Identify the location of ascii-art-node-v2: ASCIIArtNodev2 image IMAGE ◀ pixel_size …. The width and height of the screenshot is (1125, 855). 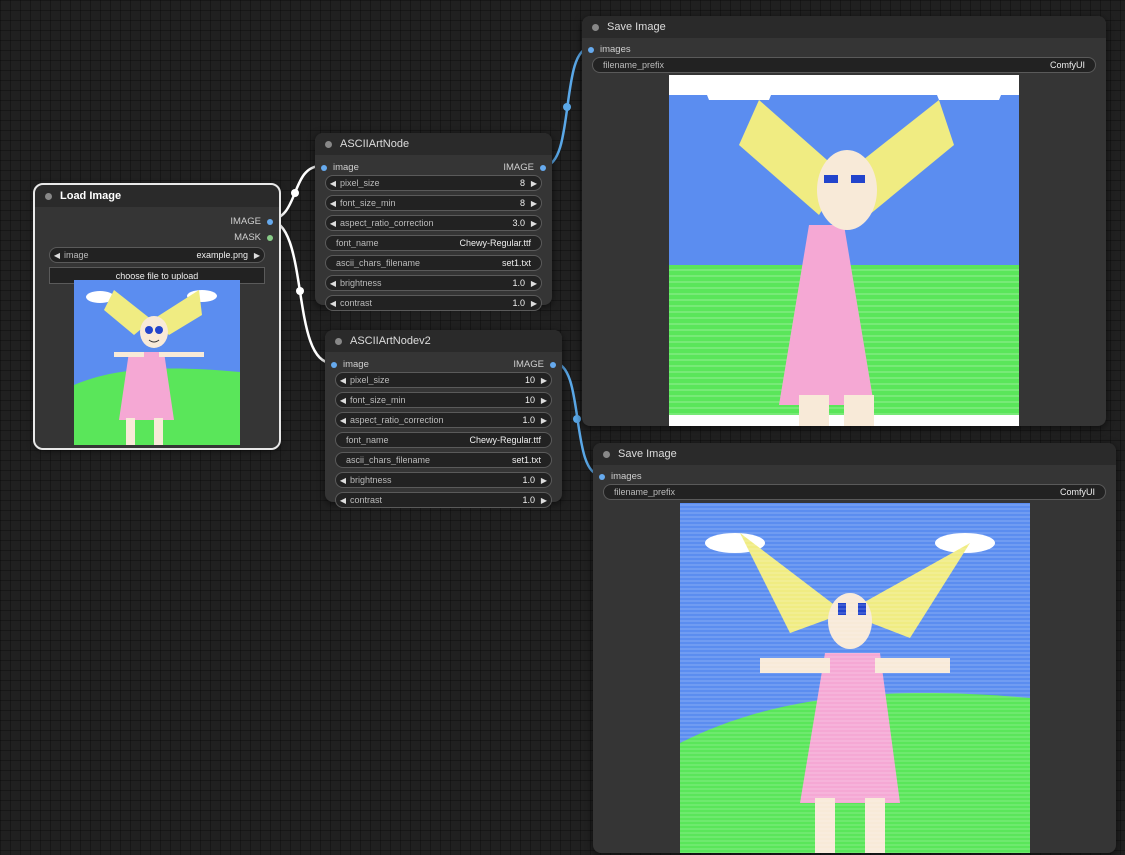
(443, 419).